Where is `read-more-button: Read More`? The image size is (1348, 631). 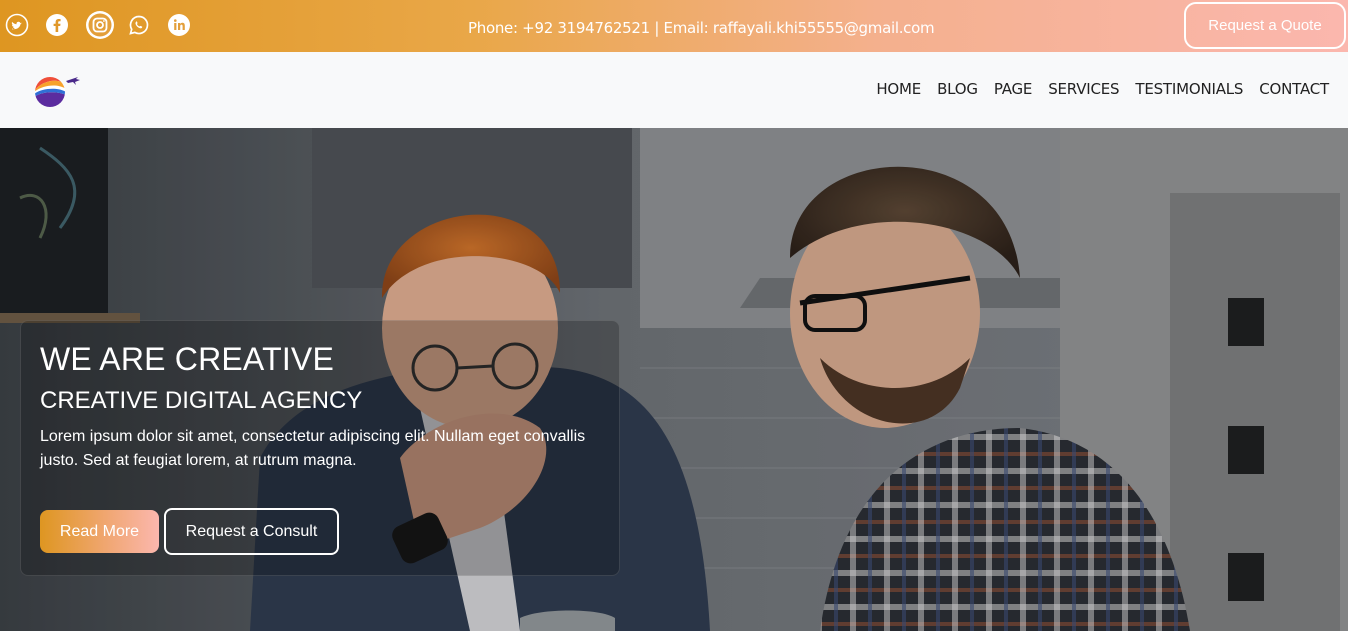 read-more-button: Read More is located at coordinates (99, 531).